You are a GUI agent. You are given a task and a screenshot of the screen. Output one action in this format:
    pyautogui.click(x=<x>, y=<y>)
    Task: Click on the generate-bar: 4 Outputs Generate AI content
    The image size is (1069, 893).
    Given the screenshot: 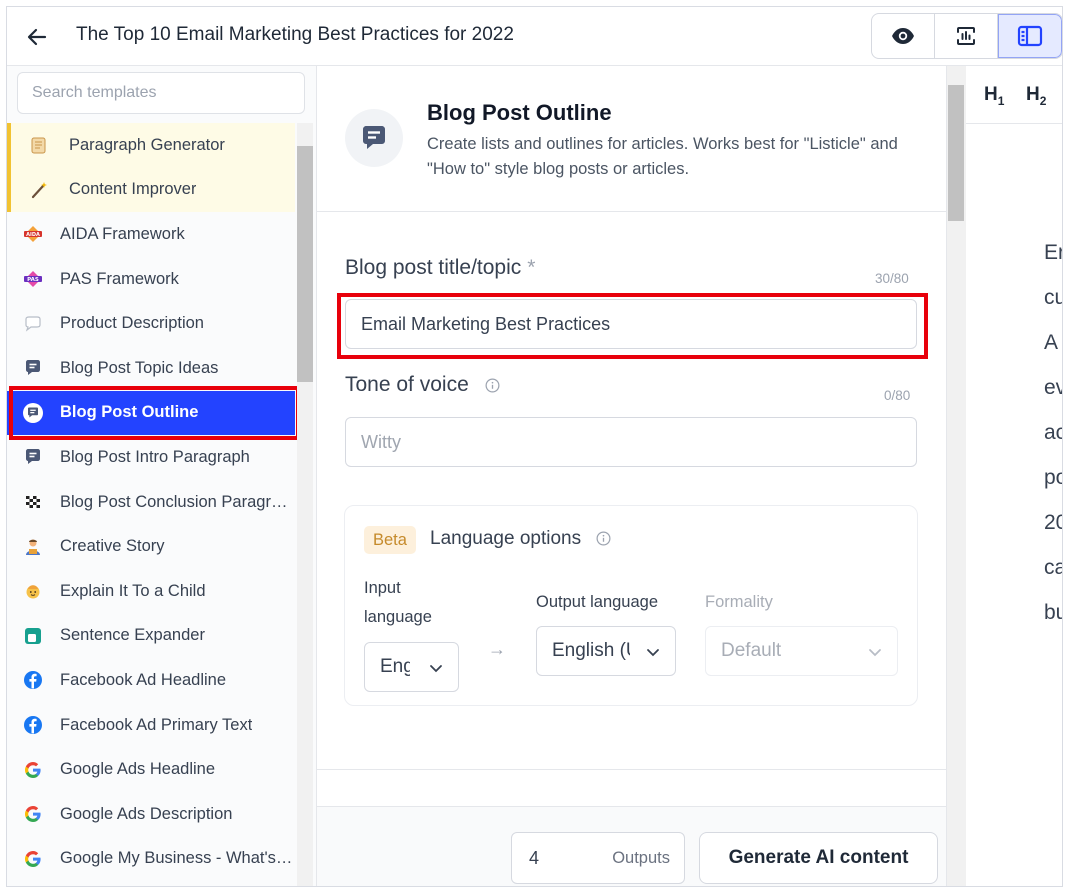 What is the action you would take?
    pyautogui.click(x=631, y=846)
    